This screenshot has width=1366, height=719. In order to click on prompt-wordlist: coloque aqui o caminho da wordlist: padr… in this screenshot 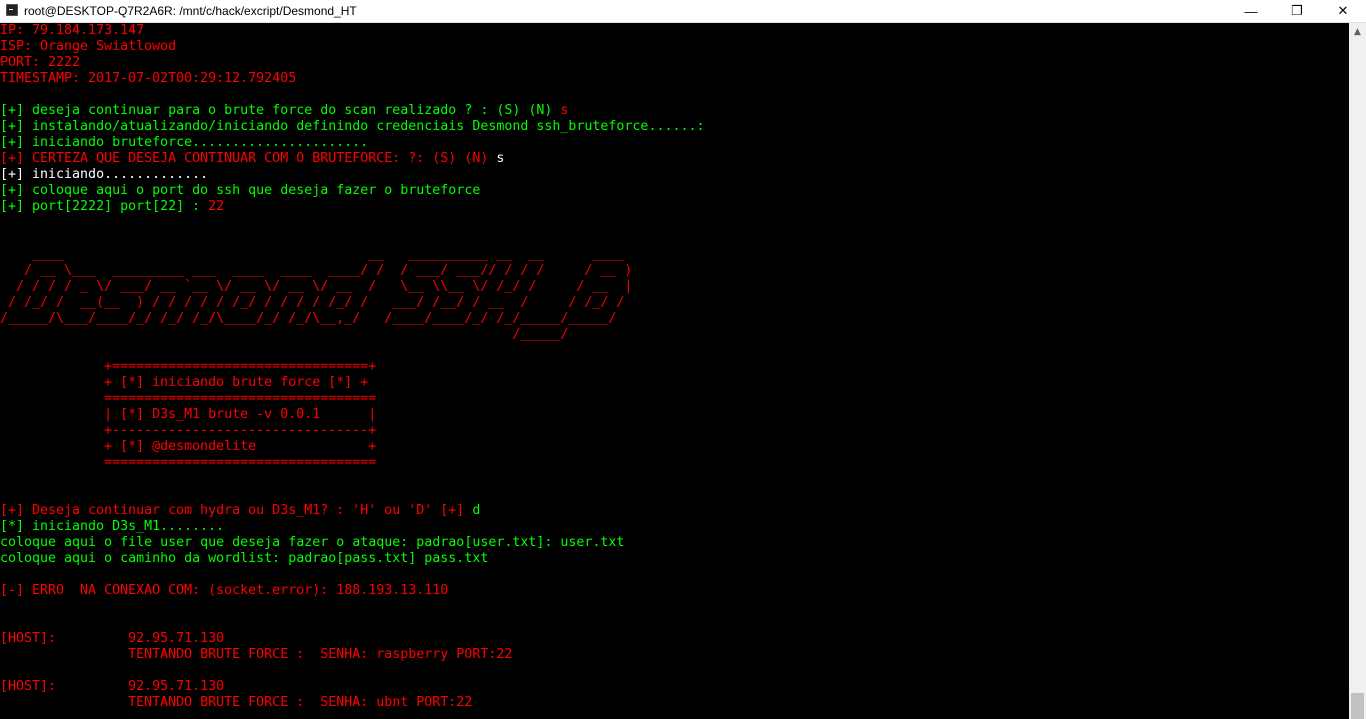, I will do `click(244, 558)`.